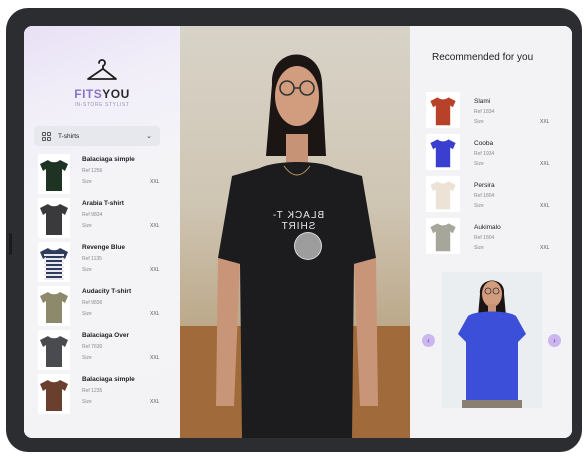 The width and height of the screenshot is (588, 456). I want to click on recommended-item: Cooba Ref 1934 Size XXL, so click(491, 153).